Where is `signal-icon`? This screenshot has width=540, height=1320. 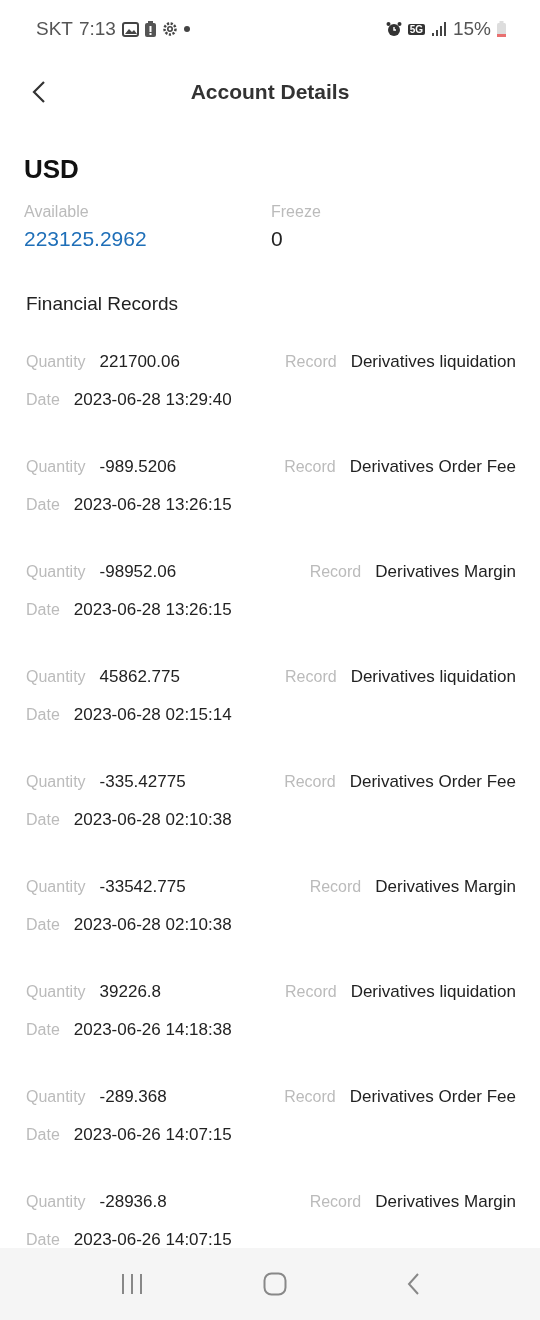 signal-icon is located at coordinates (438, 29).